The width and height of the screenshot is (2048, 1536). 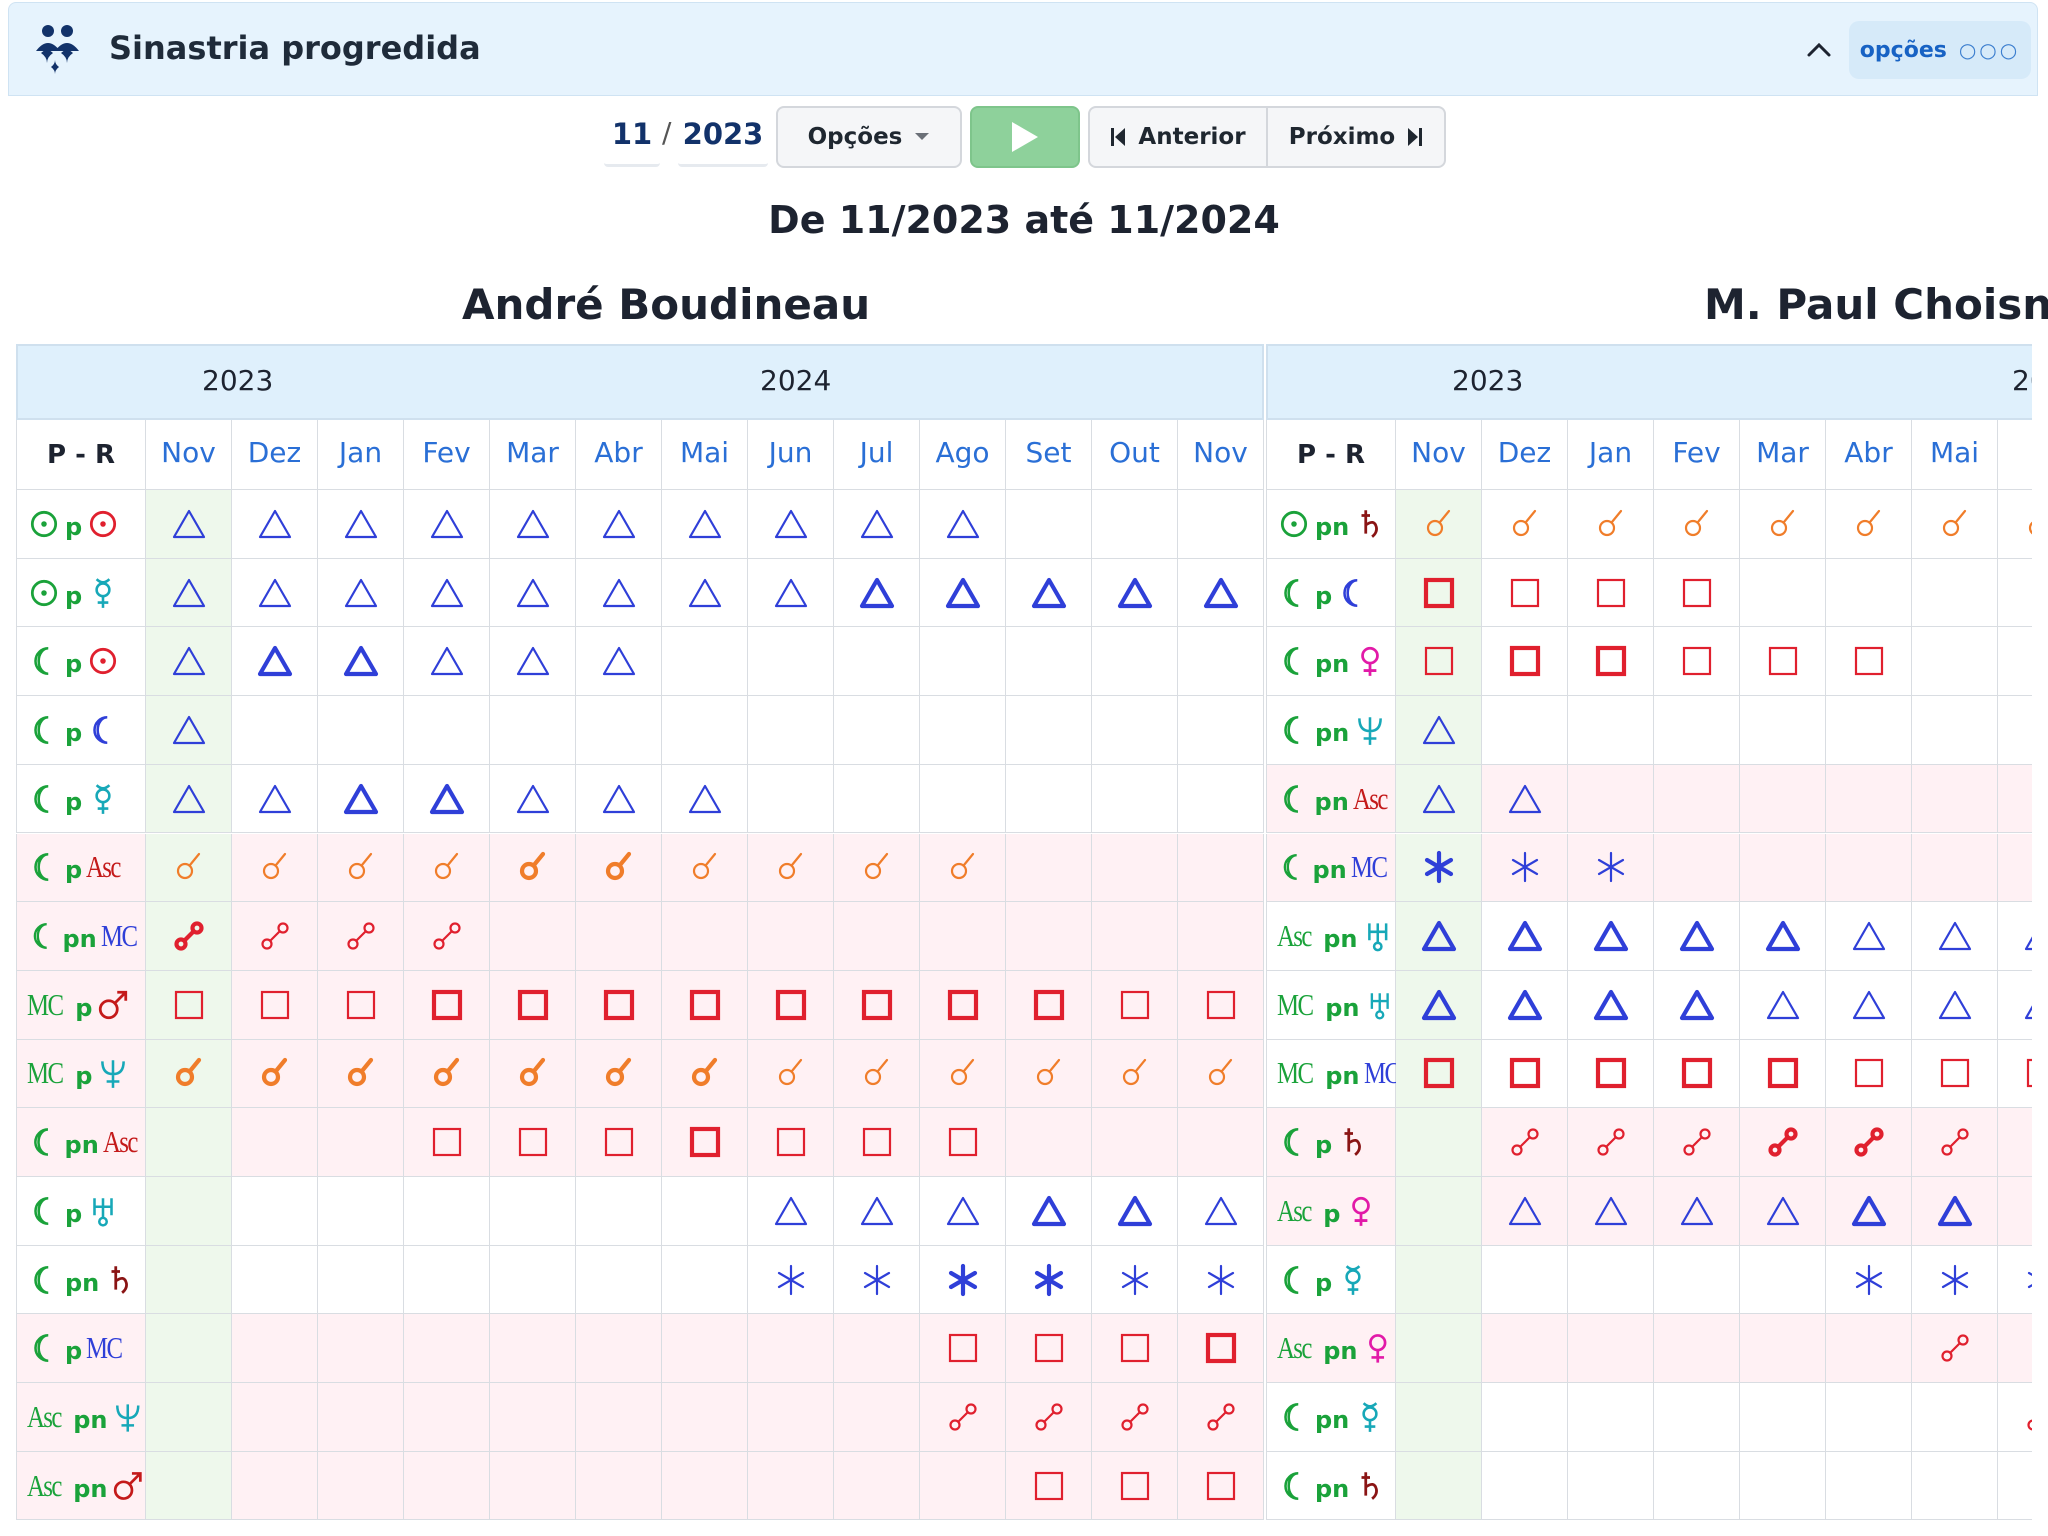 What do you see at coordinates (81, 1280) in the screenshot?
I see `row-label-moon-pn-saturn: pn` at bounding box center [81, 1280].